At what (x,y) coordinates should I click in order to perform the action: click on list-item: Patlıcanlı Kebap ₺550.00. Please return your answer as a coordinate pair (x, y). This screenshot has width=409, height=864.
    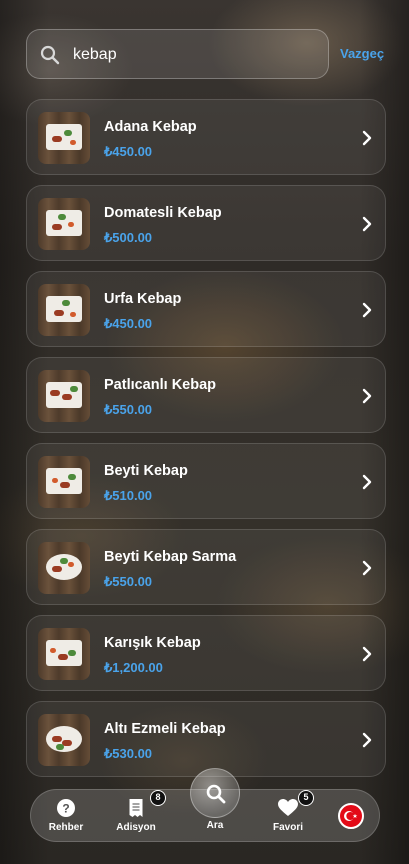
    Looking at the image, I should click on (206, 395).